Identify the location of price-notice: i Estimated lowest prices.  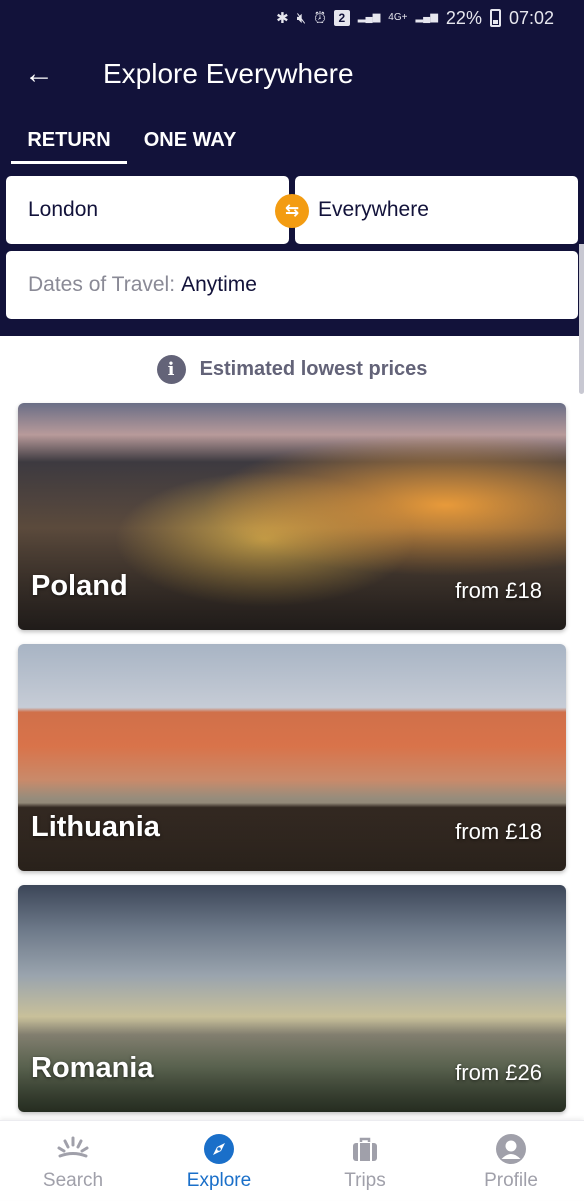
(292, 369).